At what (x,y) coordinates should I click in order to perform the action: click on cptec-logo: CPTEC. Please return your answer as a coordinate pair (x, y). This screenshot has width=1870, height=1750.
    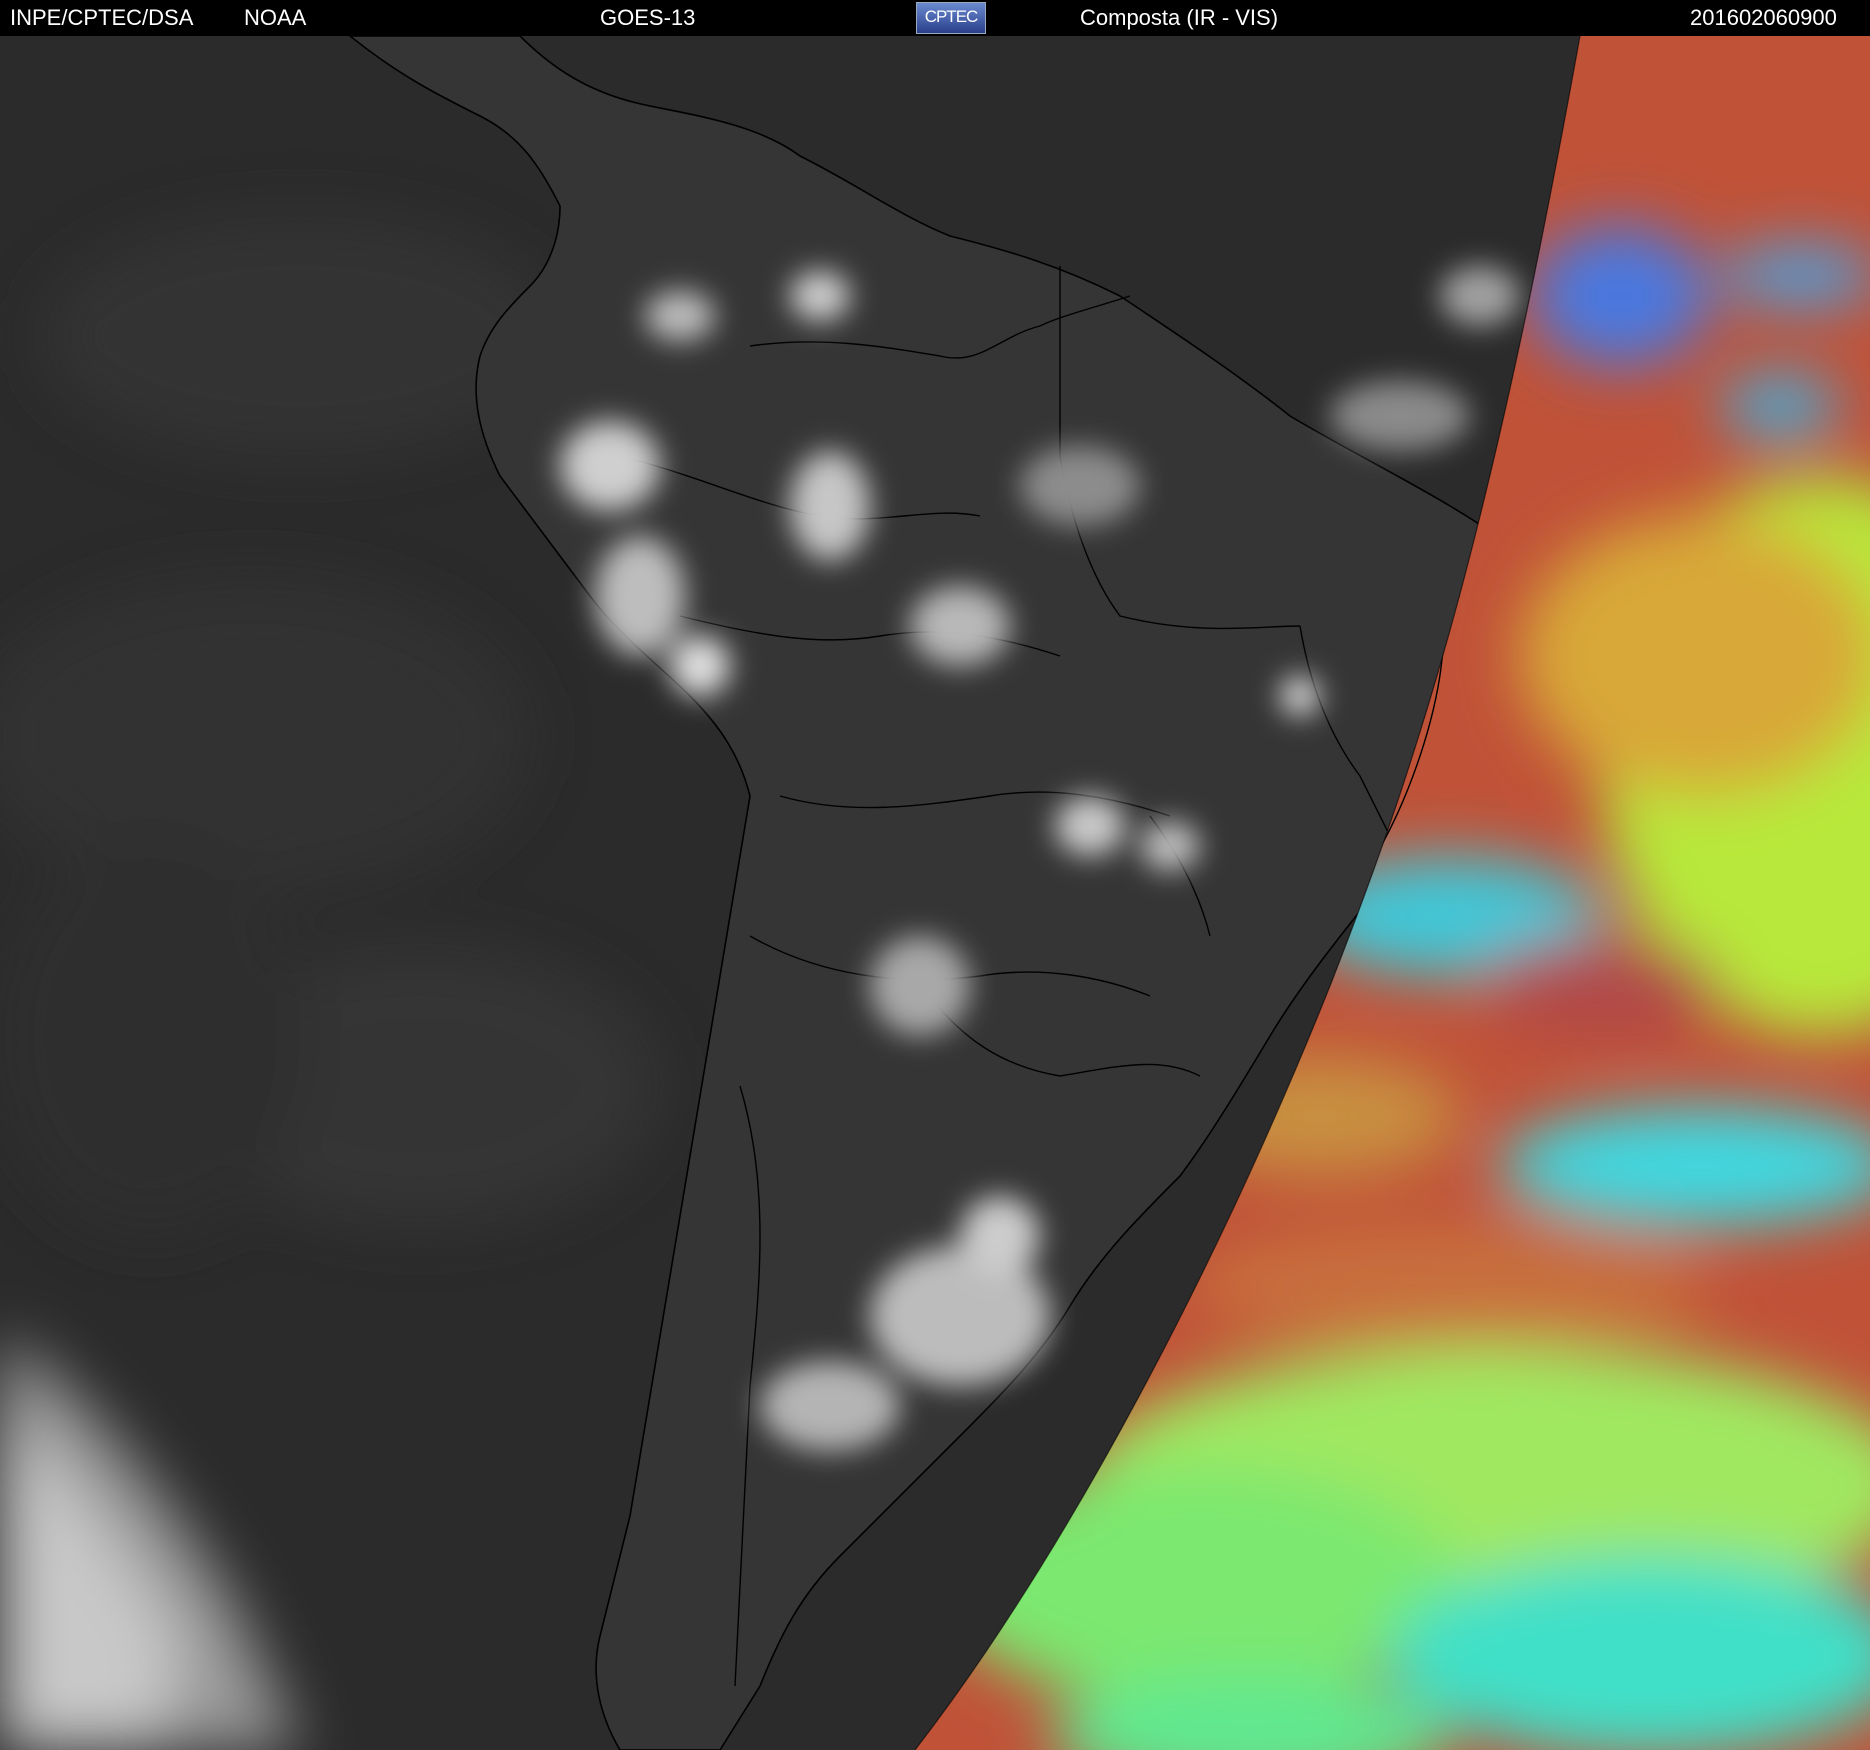
    Looking at the image, I should click on (951, 18).